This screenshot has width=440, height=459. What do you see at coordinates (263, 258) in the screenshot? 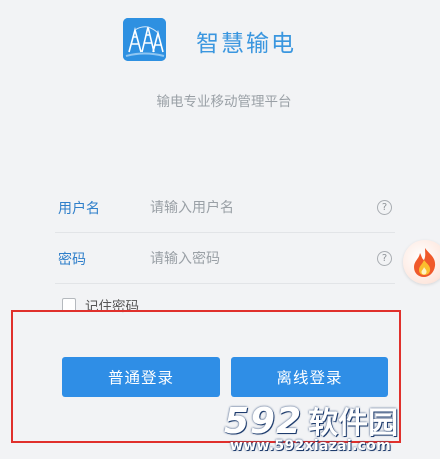
I see `password-input` at bounding box center [263, 258].